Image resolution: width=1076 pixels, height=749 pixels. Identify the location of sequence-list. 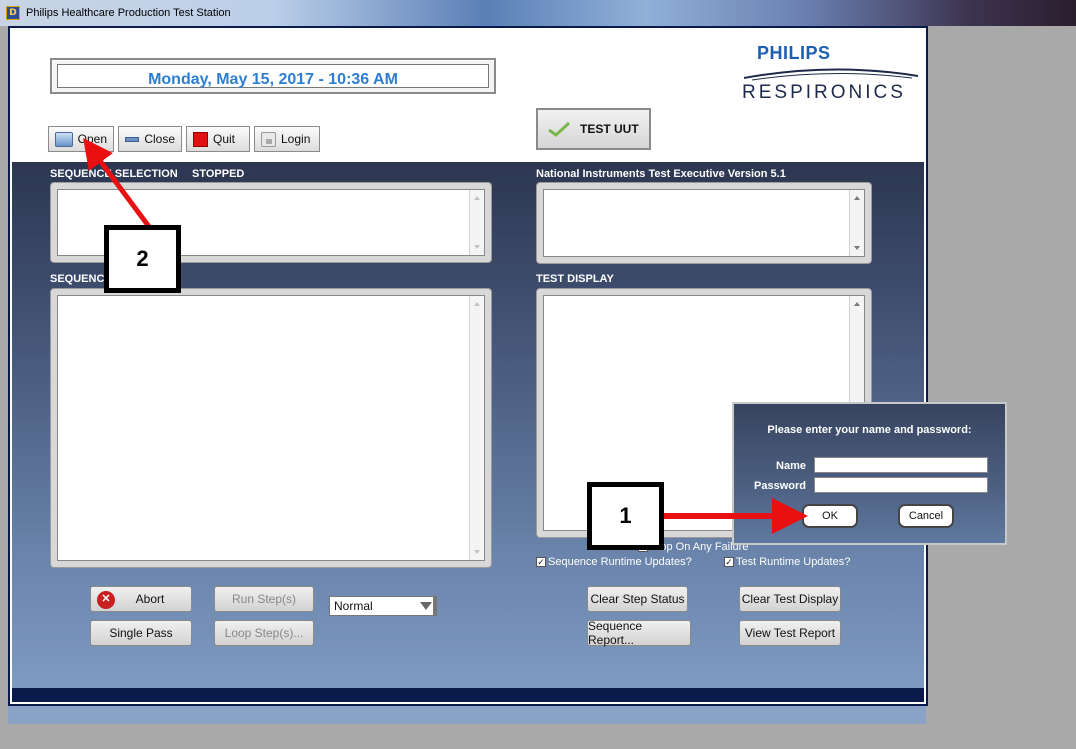
(271, 428).